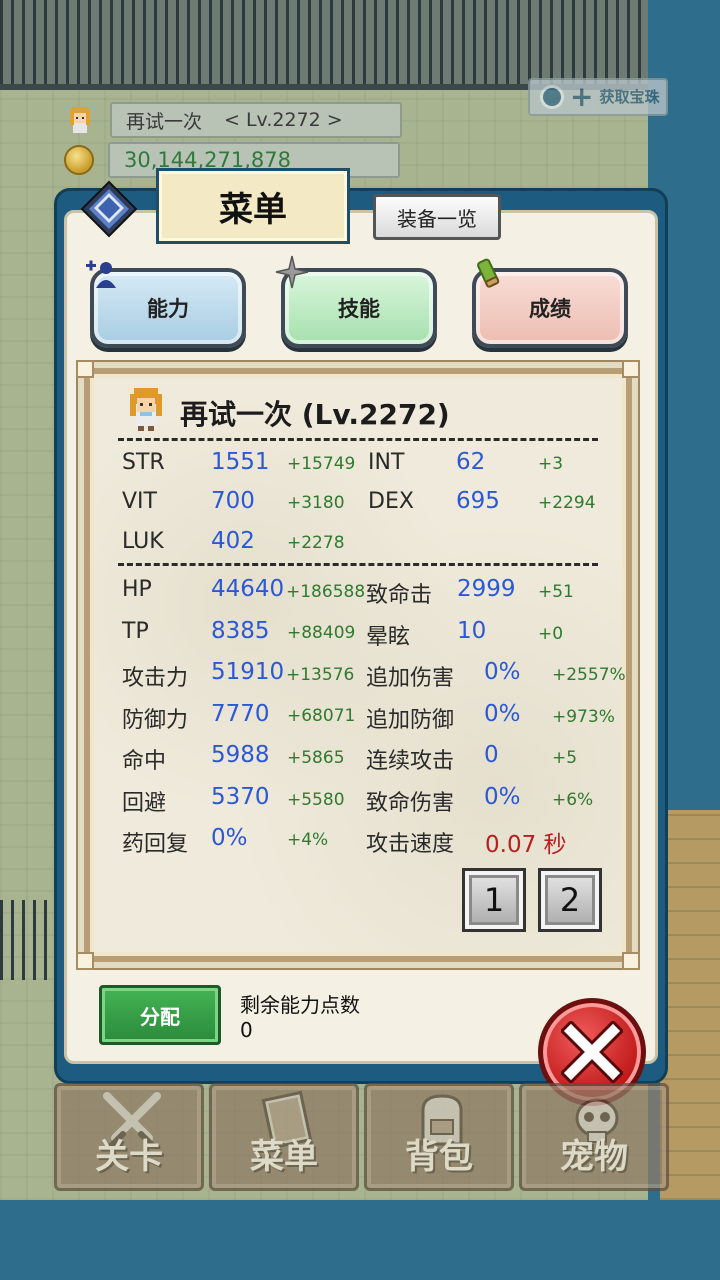  What do you see at coordinates (316, 503) in the screenshot?
I see `stat-vit-bonus: +3180` at bounding box center [316, 503].